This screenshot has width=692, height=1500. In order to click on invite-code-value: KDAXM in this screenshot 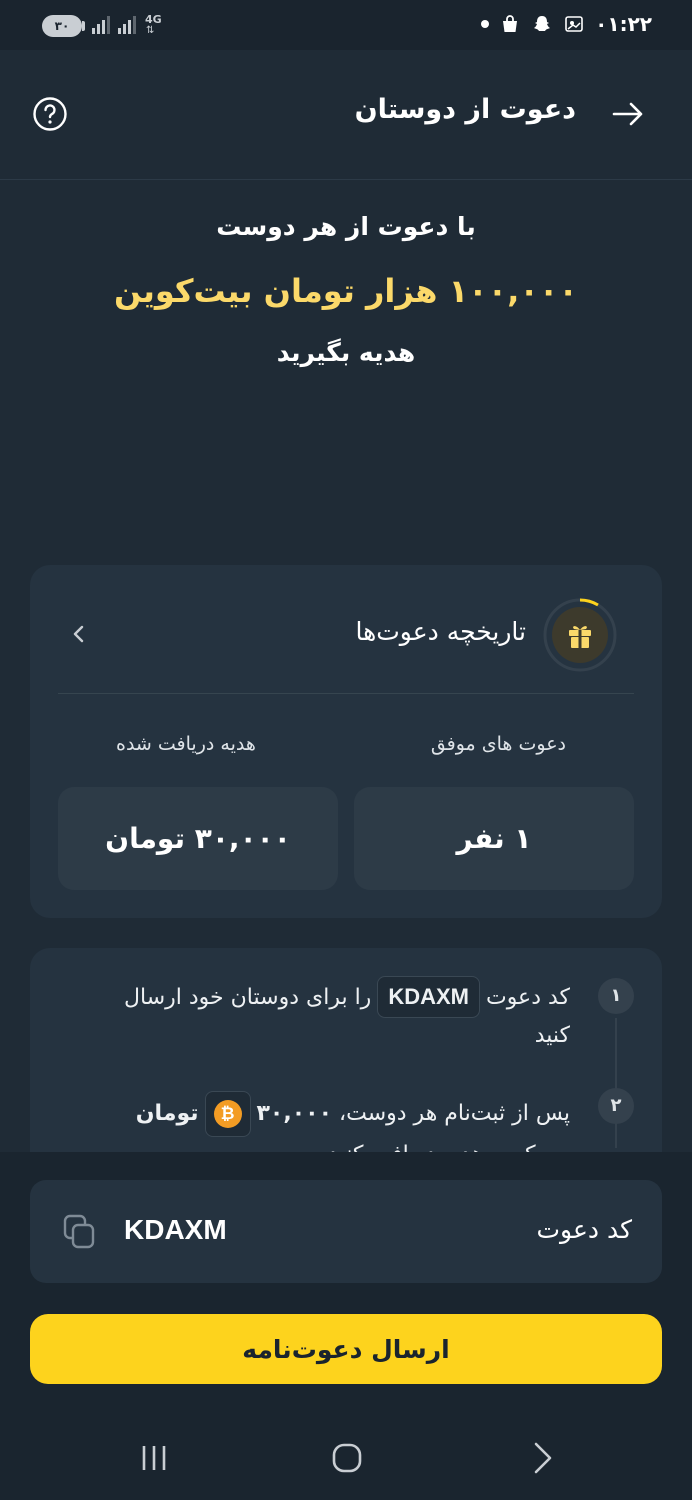, I will do `click(175, 1229)`.